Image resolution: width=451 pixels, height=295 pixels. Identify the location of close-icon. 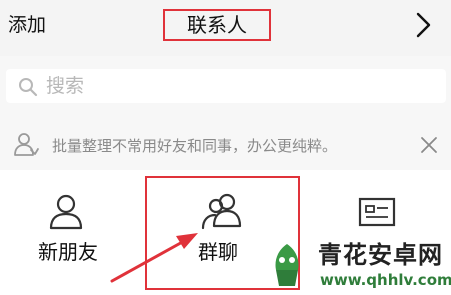
(429, 145).